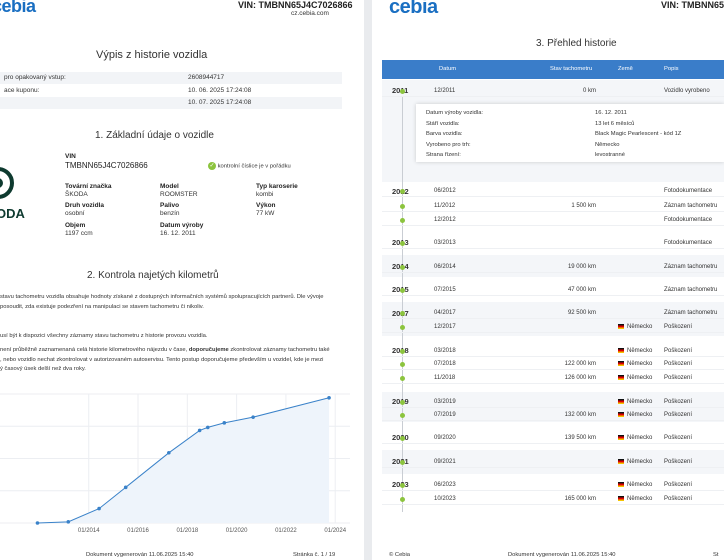 This screenshot has height=560, width=724. What do you see at coordinates (553, 243) in the screenshot?
I see `history-row: 03/2013 Fotodokumentace` at bounding box center [553, 243].